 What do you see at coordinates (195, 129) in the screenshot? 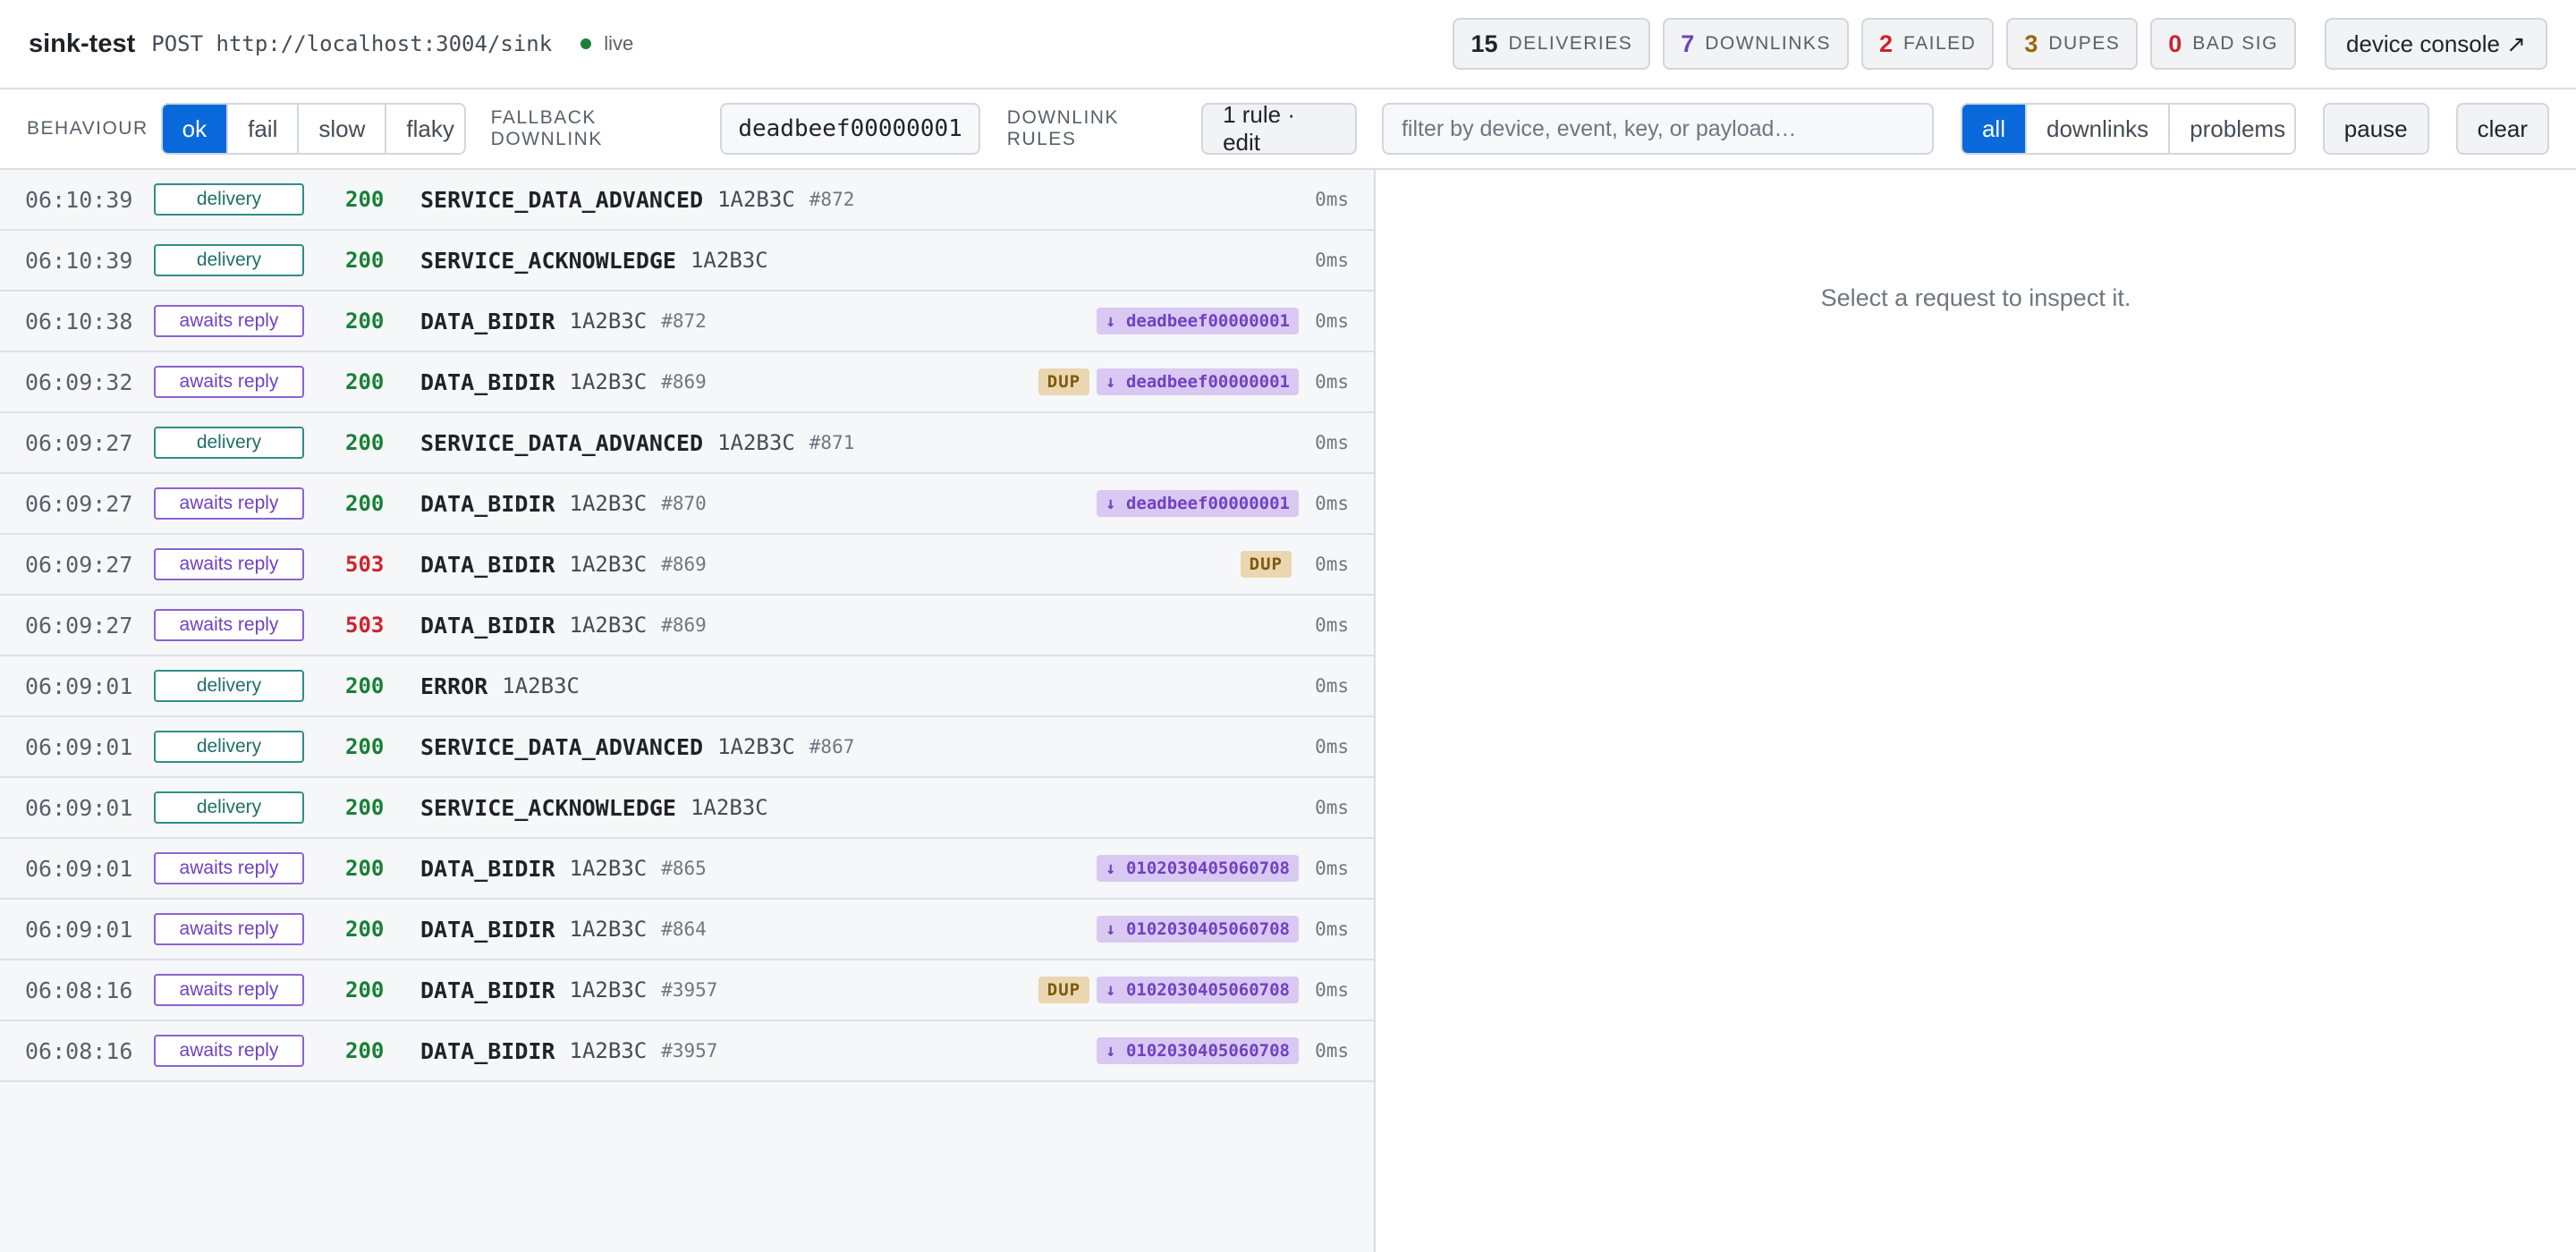
I see `behaviour-option-ok: ok` at bounding box center [195, 129].